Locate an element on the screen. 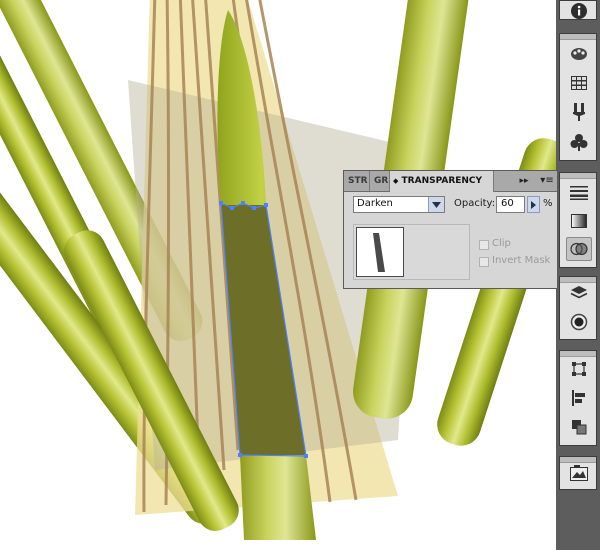 The width and height of the screenshot is (600, 550). opacity-slider-button is located at coordinates (533, 204).